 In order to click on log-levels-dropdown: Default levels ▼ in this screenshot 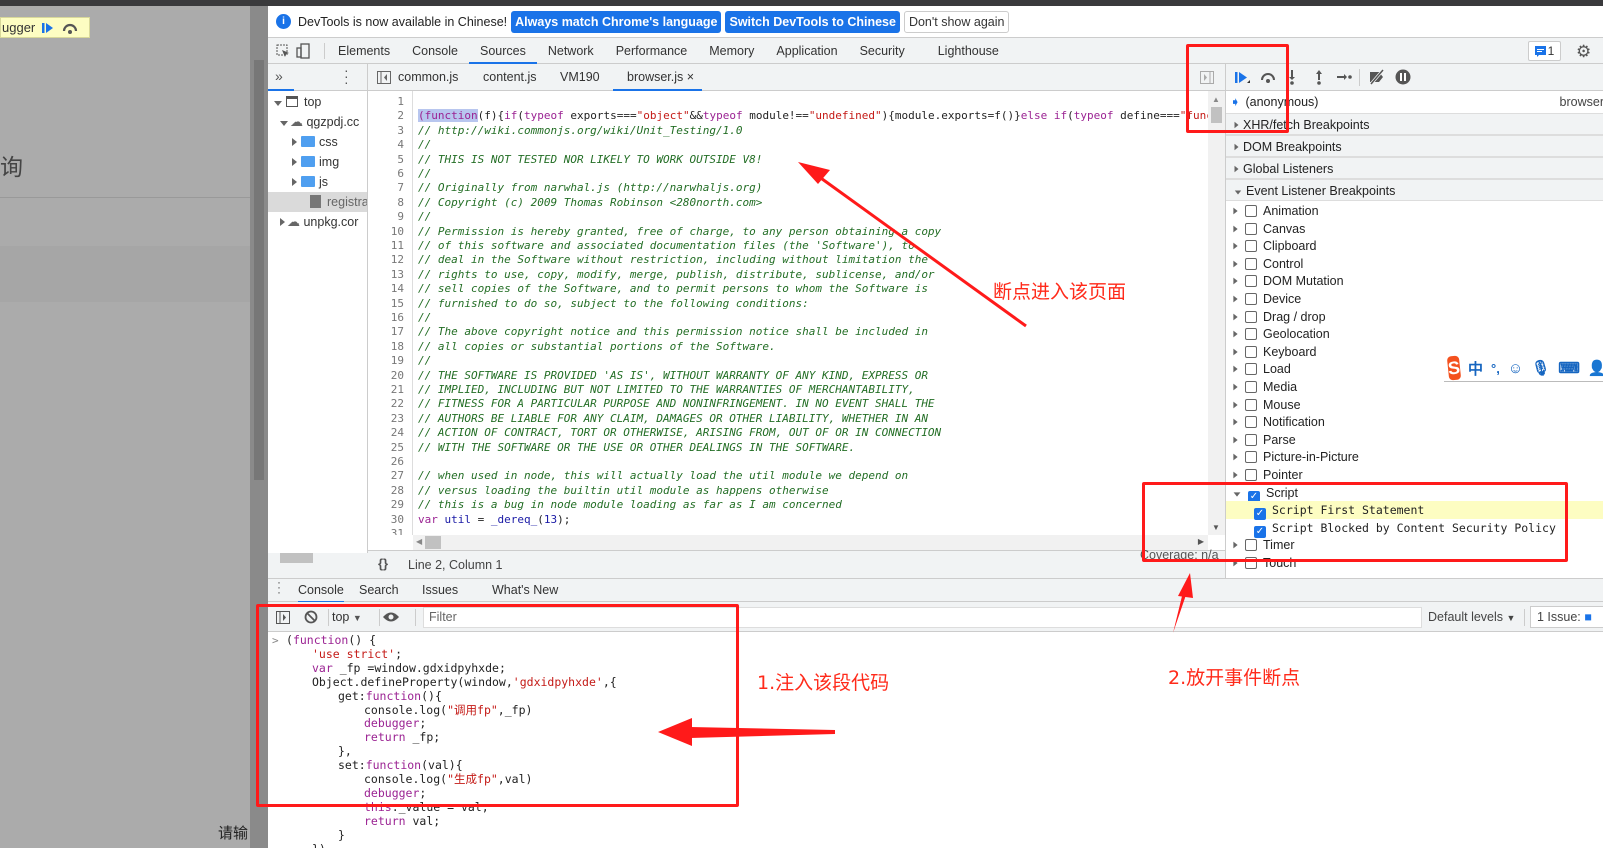, I will do `click(1471, 617)`.